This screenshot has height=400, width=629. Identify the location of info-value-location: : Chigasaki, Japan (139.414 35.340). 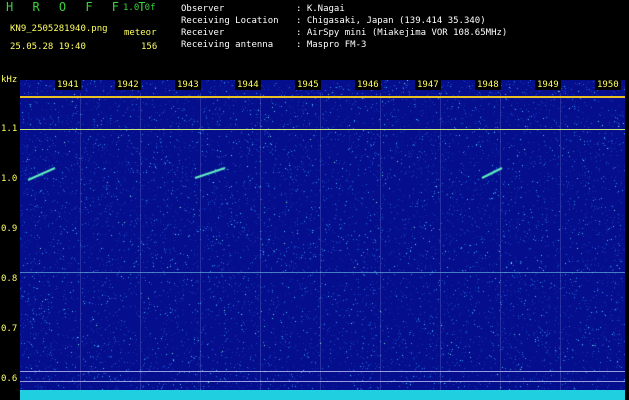
(391, 21).